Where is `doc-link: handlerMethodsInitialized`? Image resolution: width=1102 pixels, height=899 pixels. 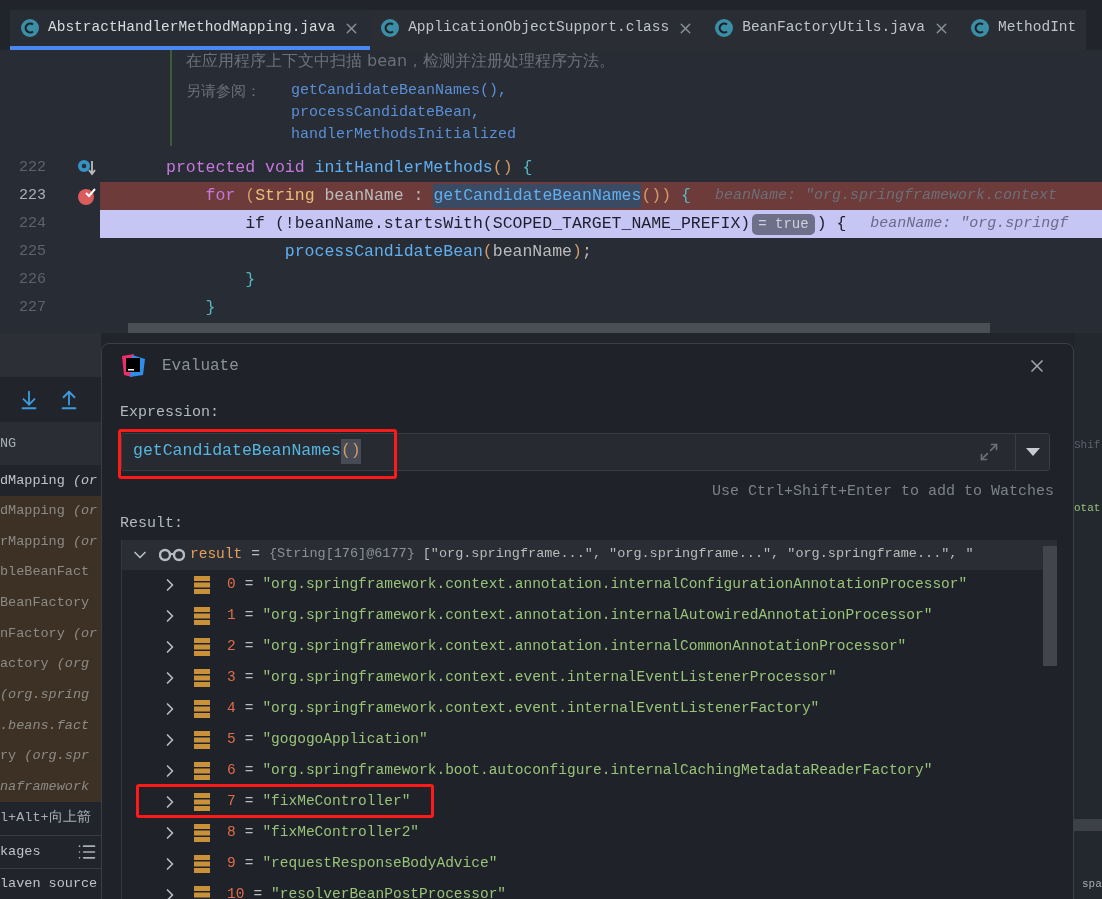
doc-link: handlerMethodsInitialized is located at coordinates (404, 135).